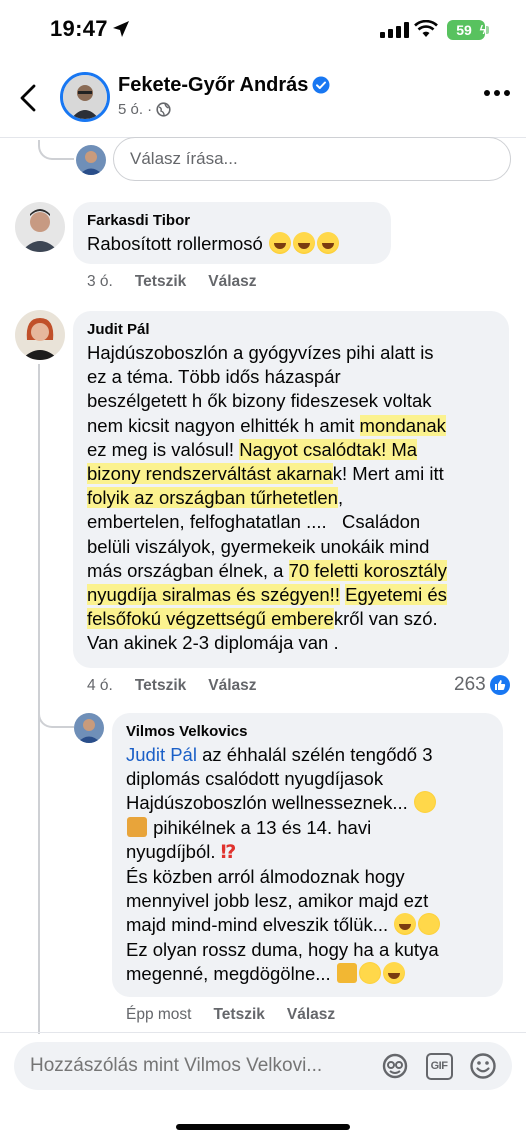  I want to click on comment-text-part: k! Mert ami itt, so click(388, 474).